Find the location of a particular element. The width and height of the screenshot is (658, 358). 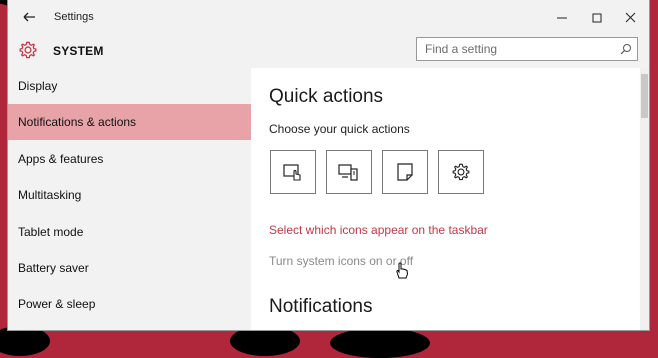

hand-cursor-icon is located at coordinates (402, 270).